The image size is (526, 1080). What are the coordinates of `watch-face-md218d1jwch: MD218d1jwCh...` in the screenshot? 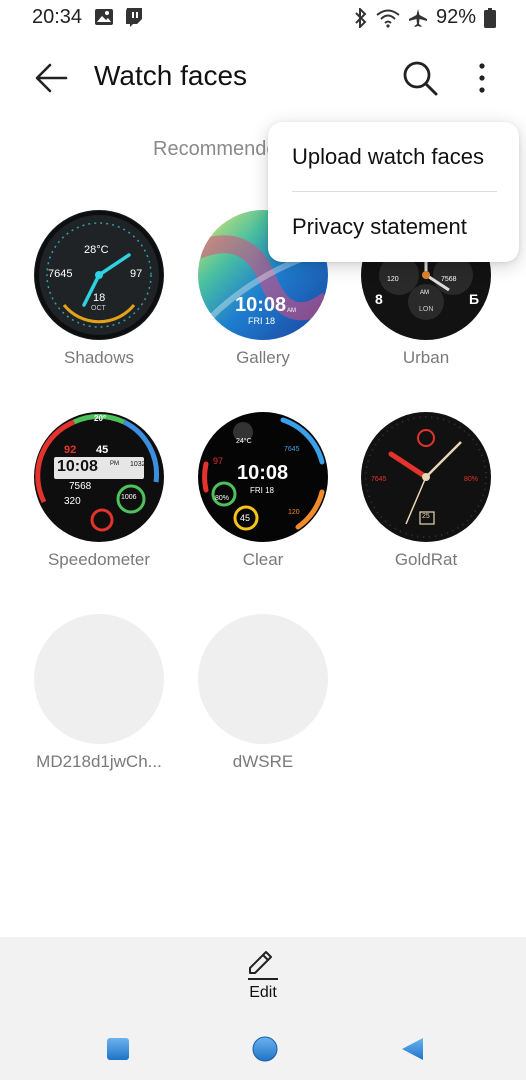 It's located at (99, 693).